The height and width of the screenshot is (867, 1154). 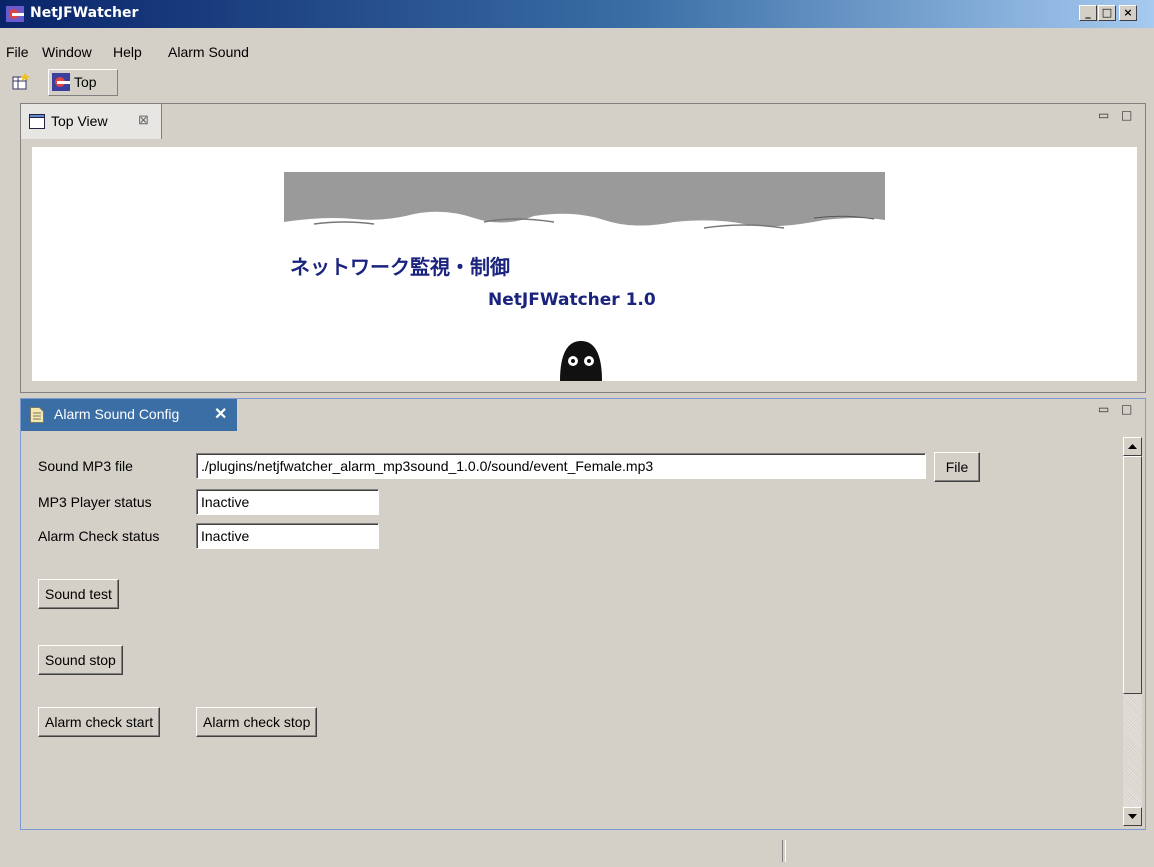 I want to click on title-bar: NetJFWatcher _ □ ×, so click(x=577, y=14).